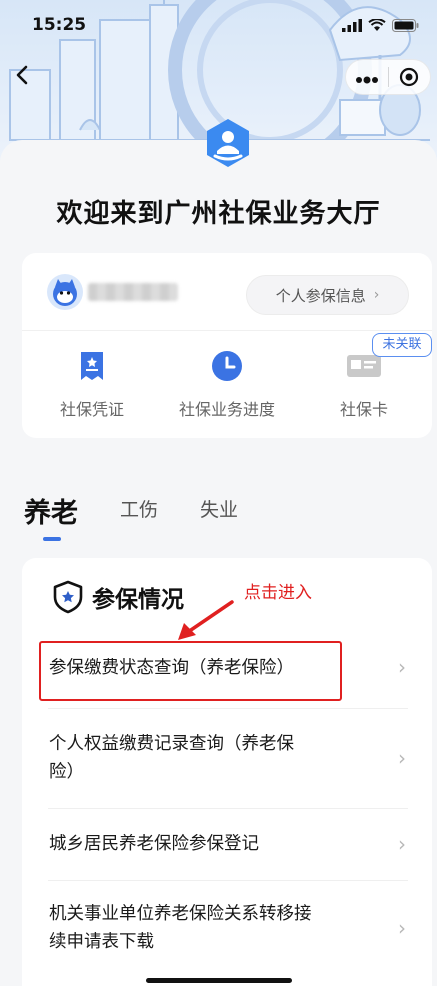 The width and height of the screenshot is (437, 986). I want to click on quick-item-label: 社保凭证, so click(91, 409).